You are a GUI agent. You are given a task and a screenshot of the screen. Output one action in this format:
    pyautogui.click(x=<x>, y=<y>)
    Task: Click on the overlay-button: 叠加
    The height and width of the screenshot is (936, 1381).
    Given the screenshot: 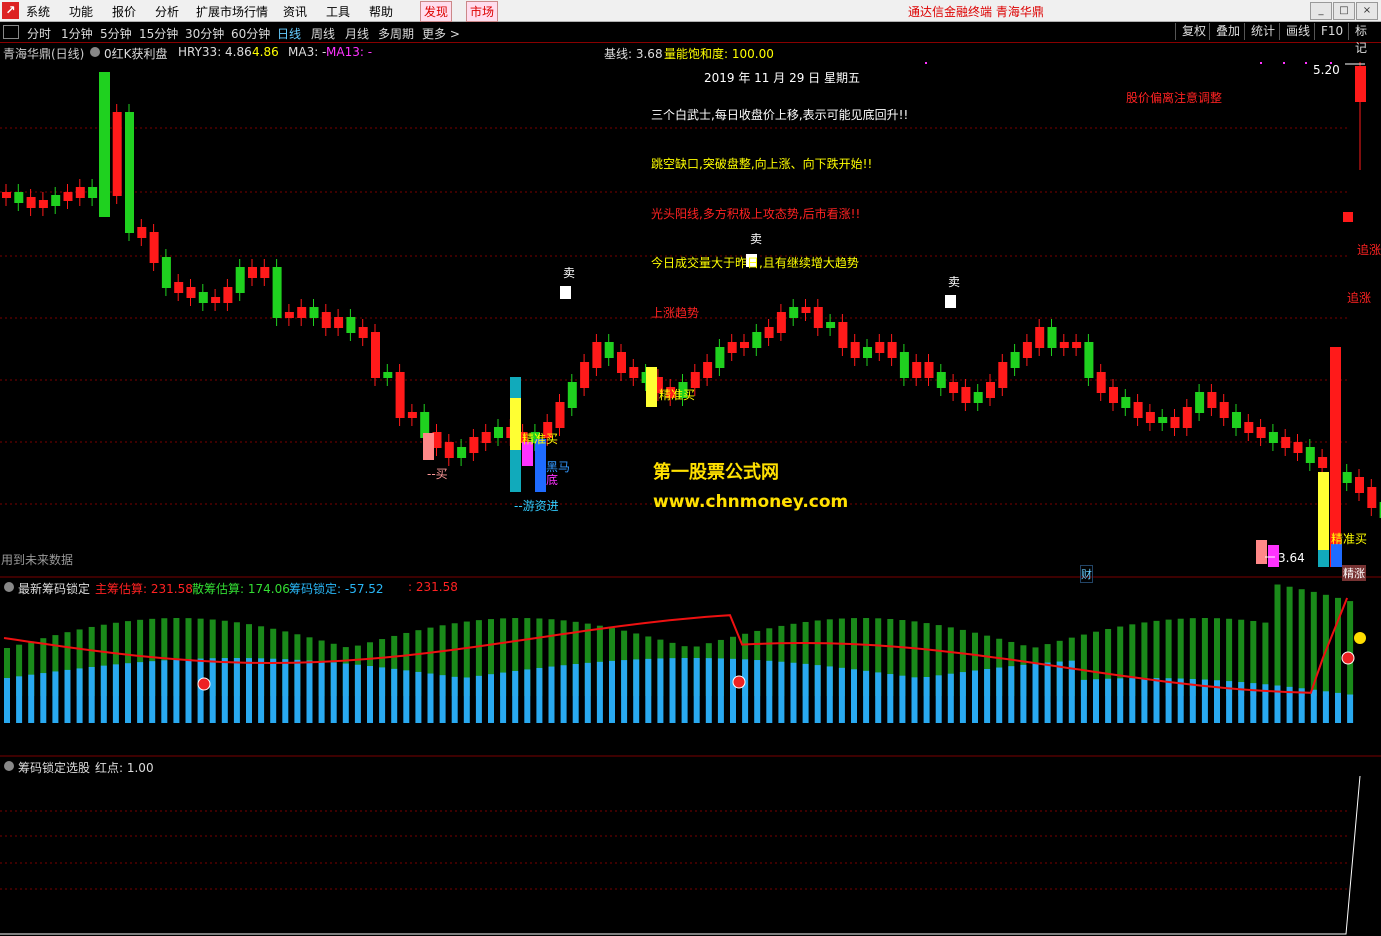 What is the action you would take?
    pyautogui.click(x=1227, y=31)
    